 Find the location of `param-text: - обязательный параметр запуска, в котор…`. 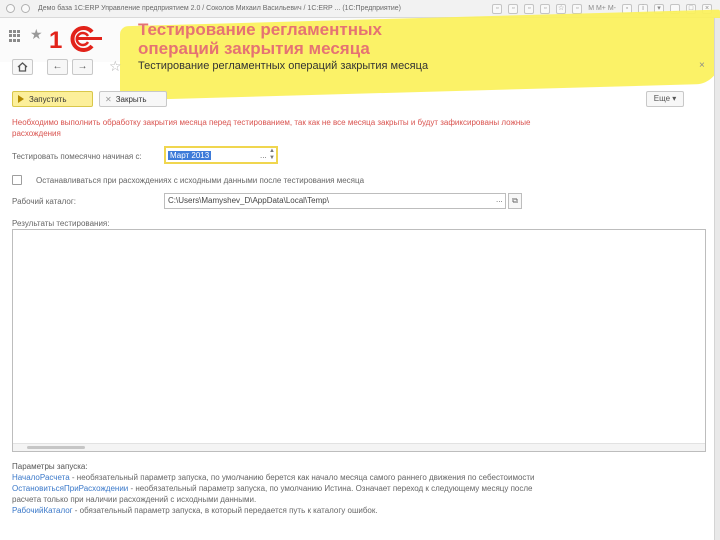

param-text: - обязательный параметр запуска, в котор… is located at coordinates (225, 510).